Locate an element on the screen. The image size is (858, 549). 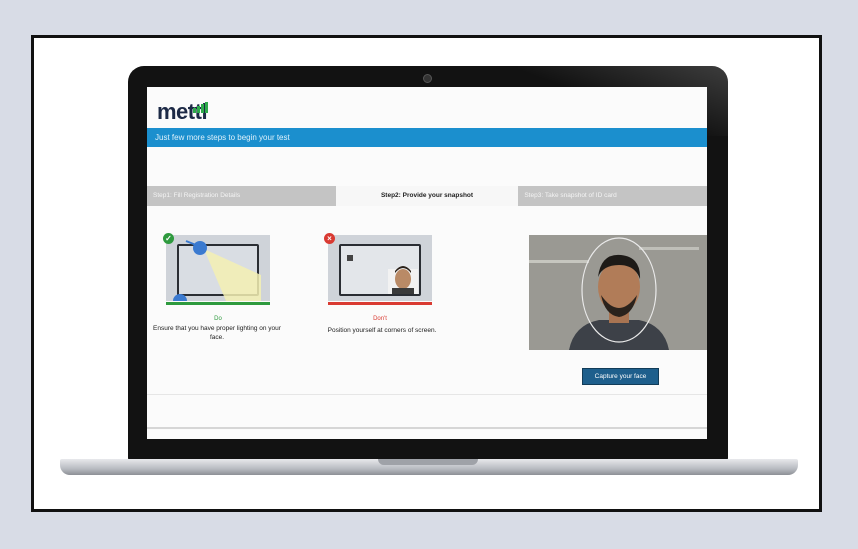
do-title: Do is located at coordinates (218, 319).